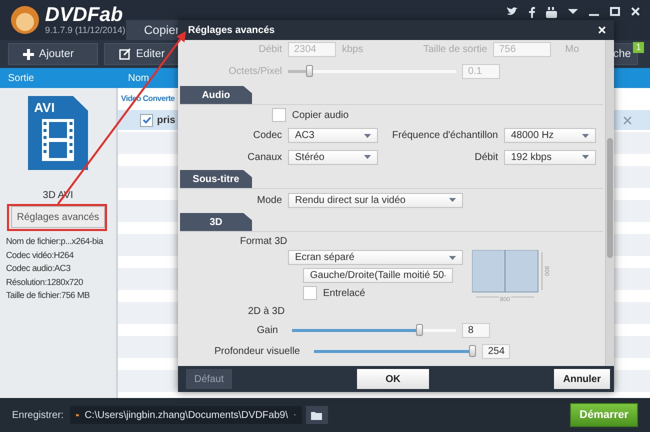 Image resolution: width=650 pixels, height=432 pixels. What do you see at coordinates (572, 49) in the screenshot?
I see `unit-label: Mo` at bounding box center [572, 49].